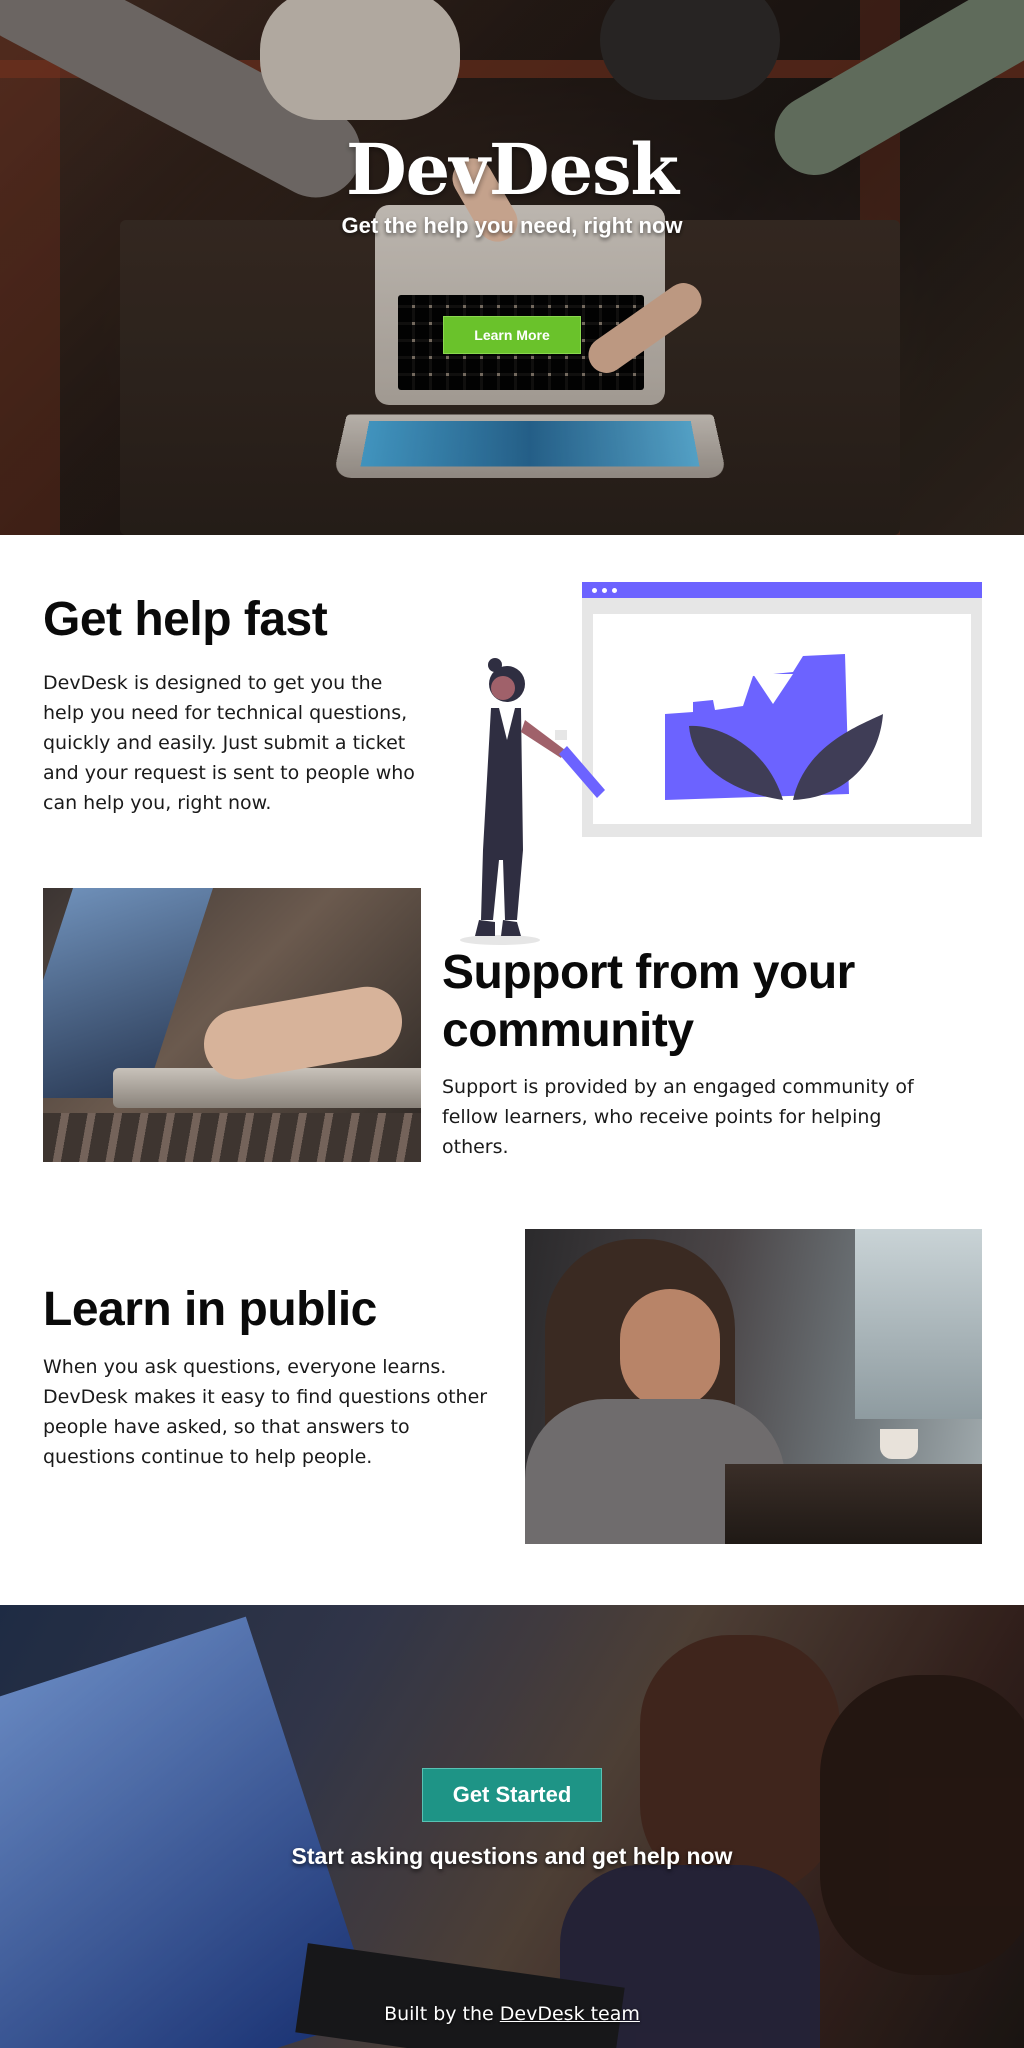 Image resolution: width=1024 pixels, height=2048 pixels. What do you see at coordinates (532, 801) in the screenshot?
I see `woman-figure-illustration` at bounding box center [532, 801].